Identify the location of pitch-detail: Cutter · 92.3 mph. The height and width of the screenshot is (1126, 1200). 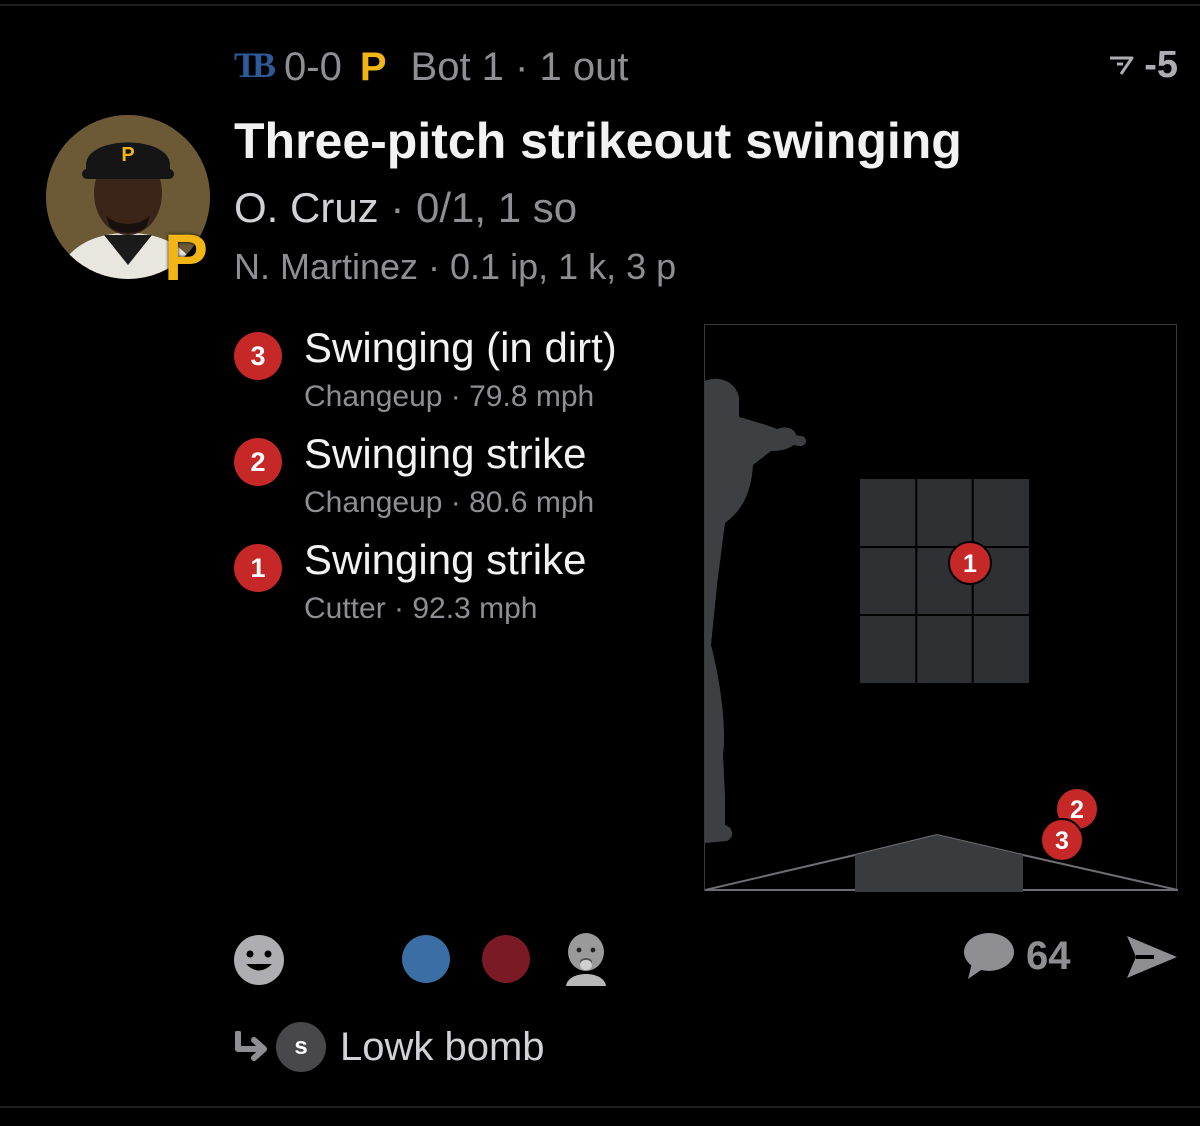
(421, 608).